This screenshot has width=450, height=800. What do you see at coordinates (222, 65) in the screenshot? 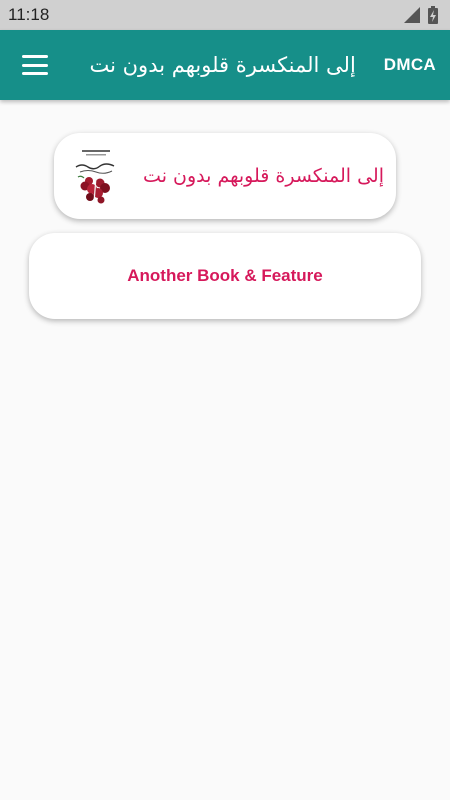
I see `app-title: إلى المنكسرة قلوبهم بدون نت` at bounding box center [222, 65].